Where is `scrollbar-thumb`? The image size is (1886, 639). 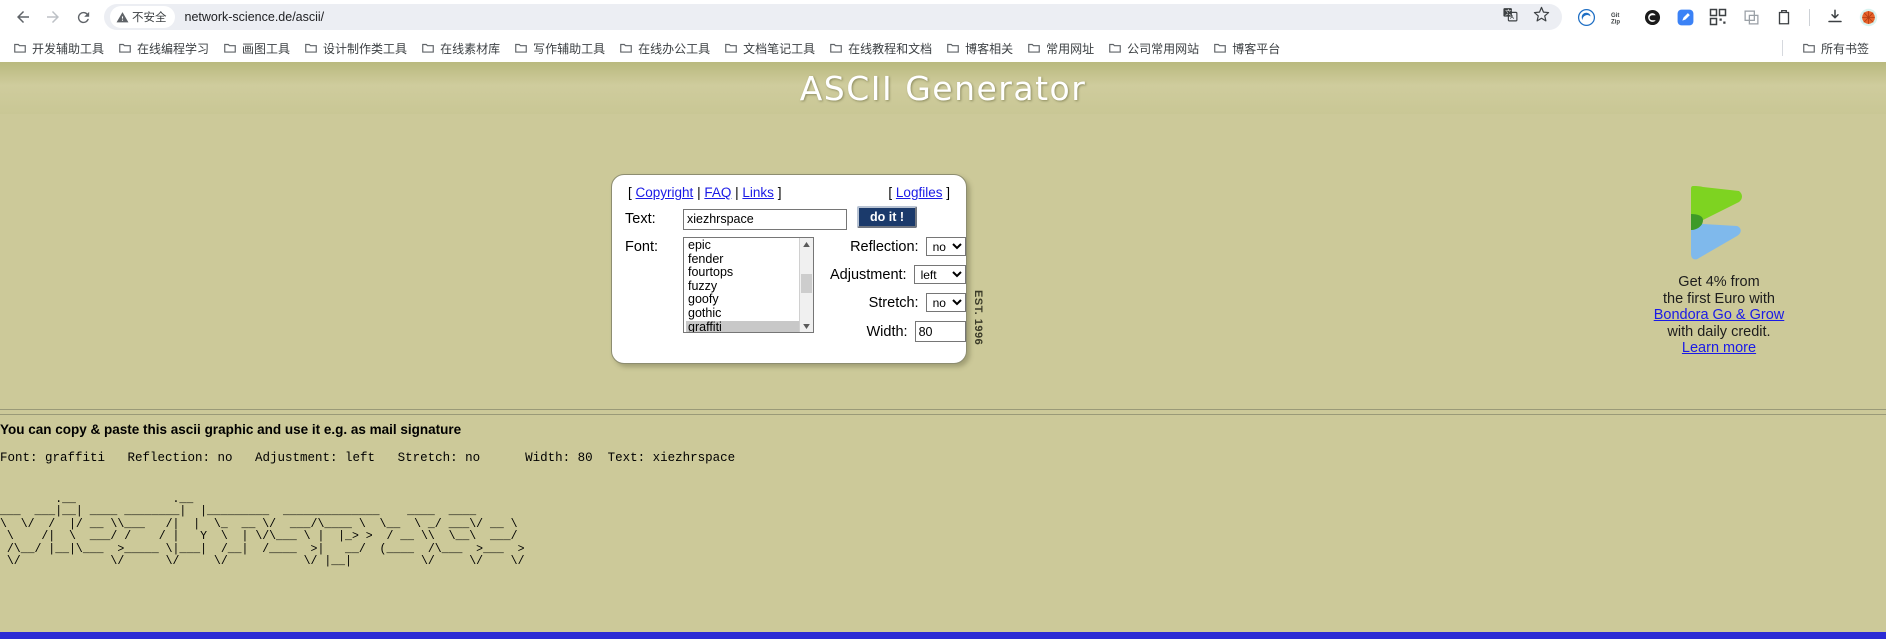
scrollbar-thumb is located at coordinates (806, 283).